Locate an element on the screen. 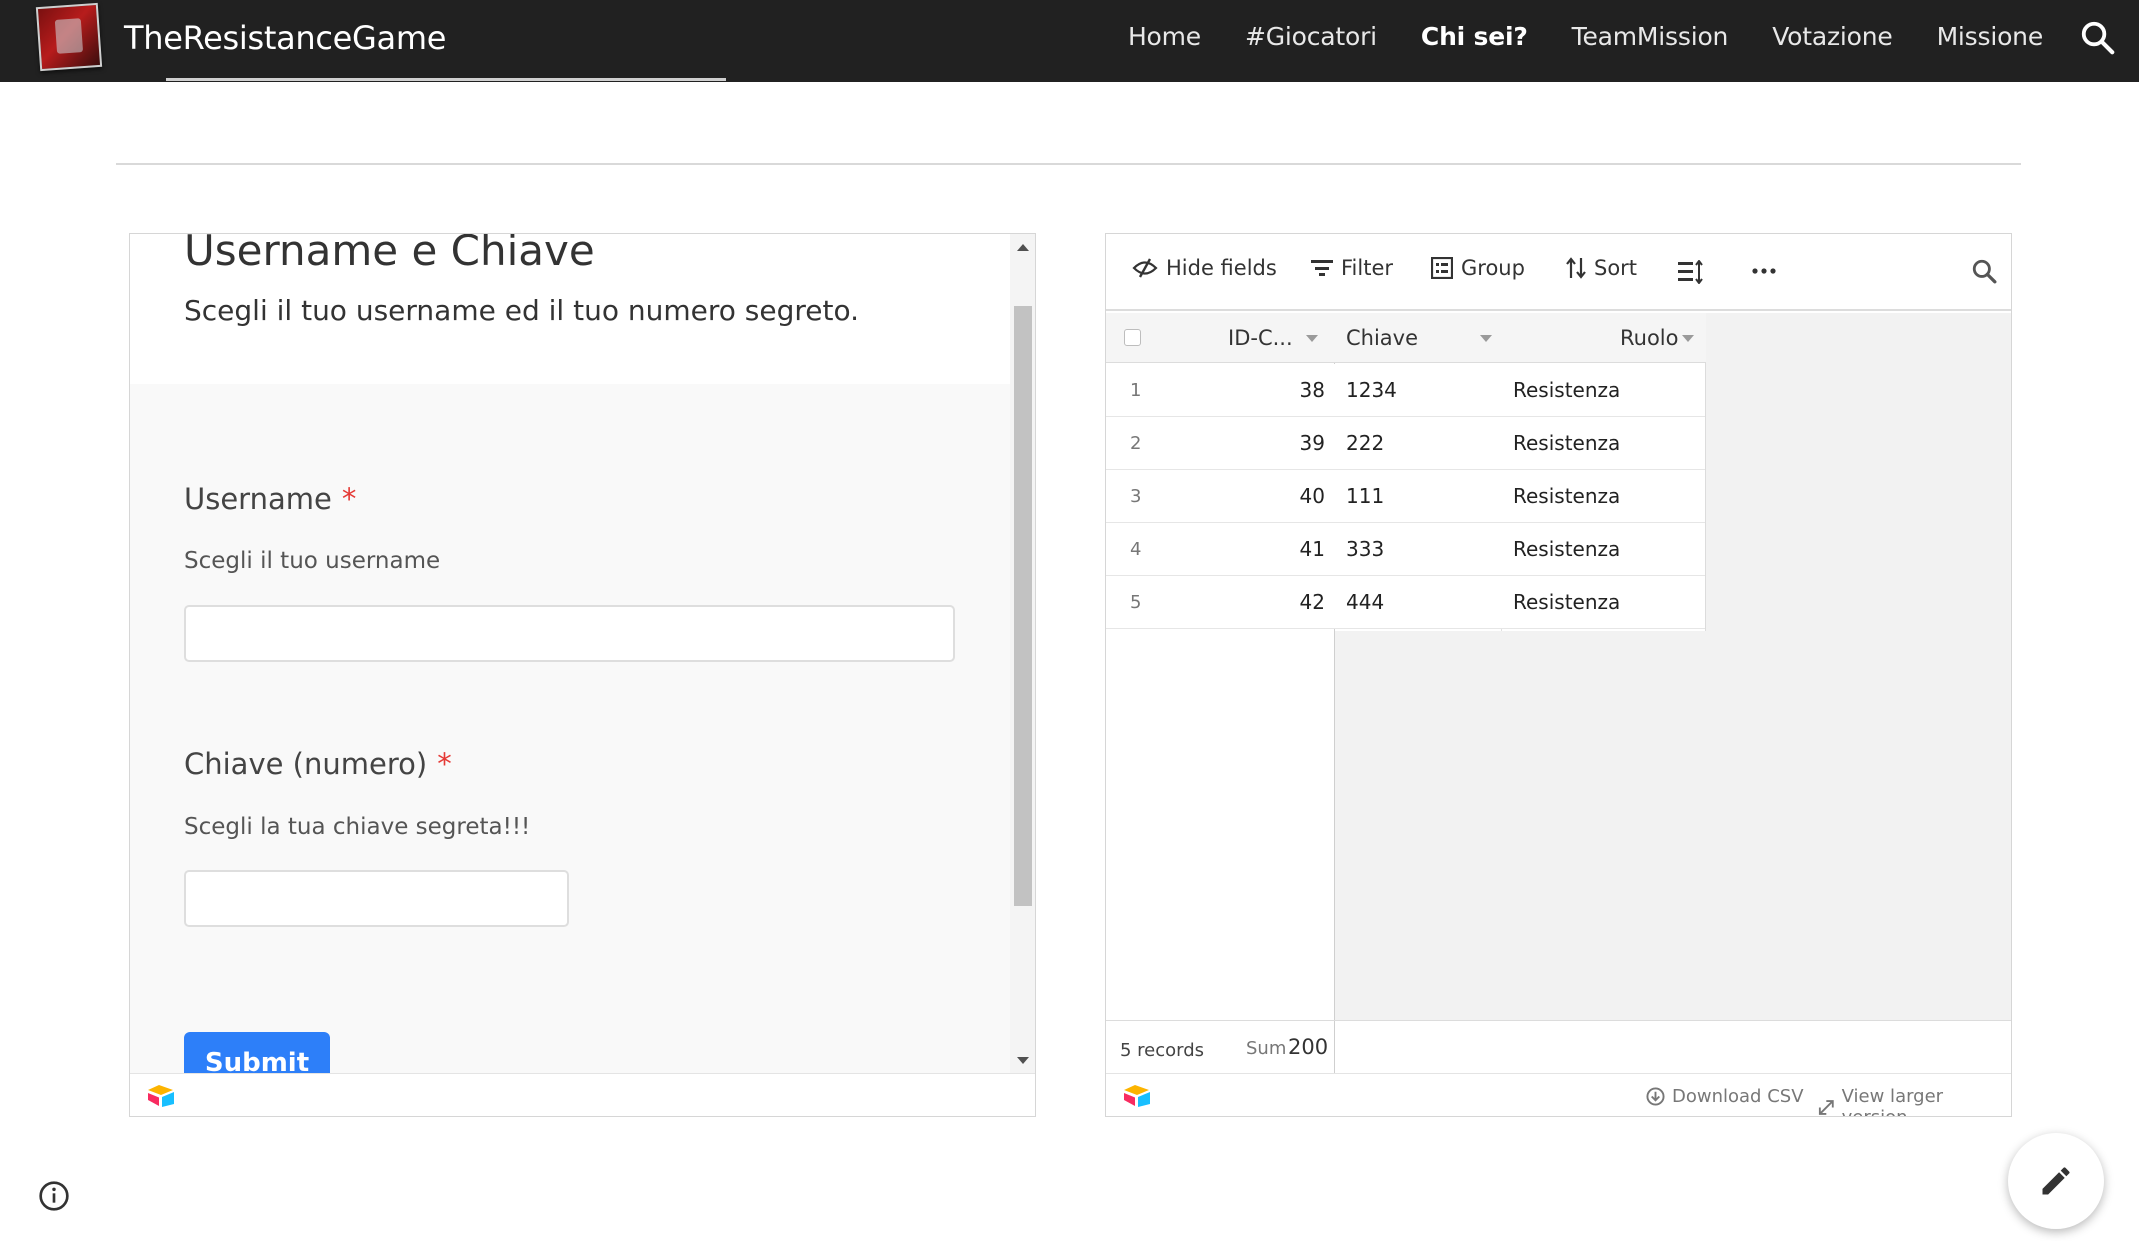 The height and width of the screenshot is (1241, 2139). search-icon is located at coordinates (2098, 38).